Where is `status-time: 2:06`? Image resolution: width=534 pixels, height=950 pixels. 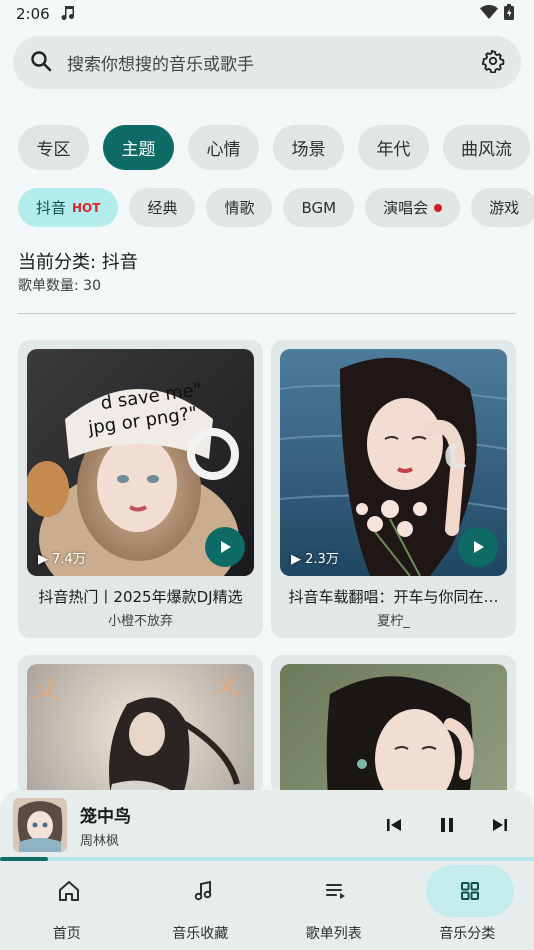 status-time: 2:06 is located at coordinates (33, 14).